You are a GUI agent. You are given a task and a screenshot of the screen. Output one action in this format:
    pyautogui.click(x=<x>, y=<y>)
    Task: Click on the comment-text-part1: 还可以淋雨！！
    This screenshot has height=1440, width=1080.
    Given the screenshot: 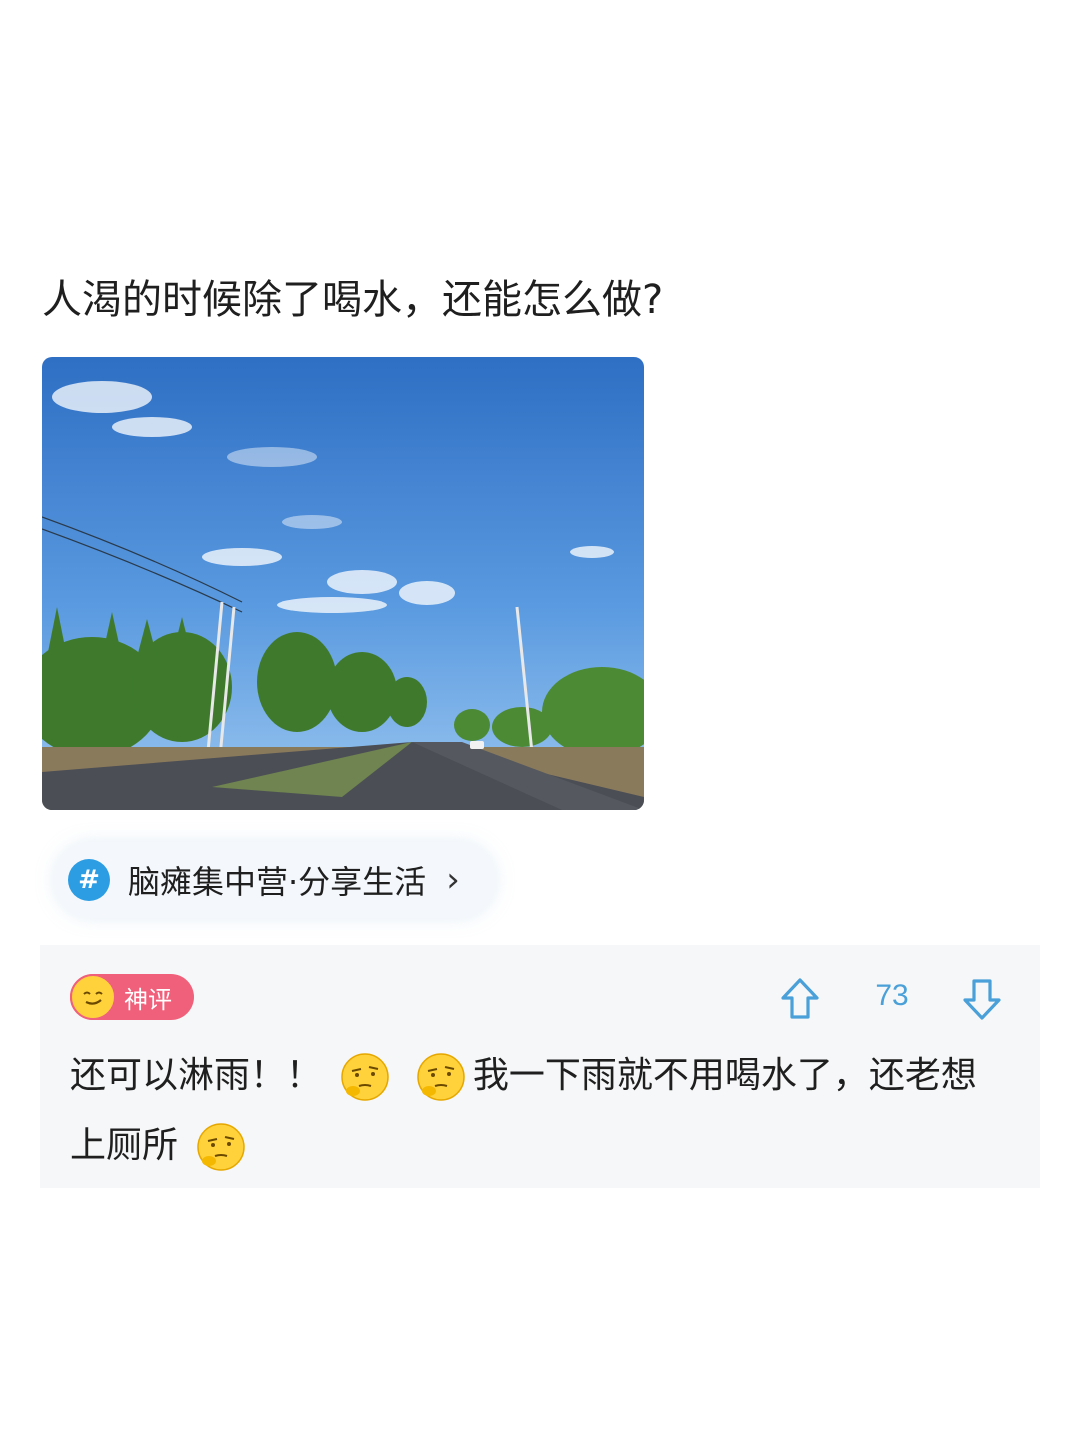 What is the action you would take?
    pyautogui.click(x=196, y=1075)
    